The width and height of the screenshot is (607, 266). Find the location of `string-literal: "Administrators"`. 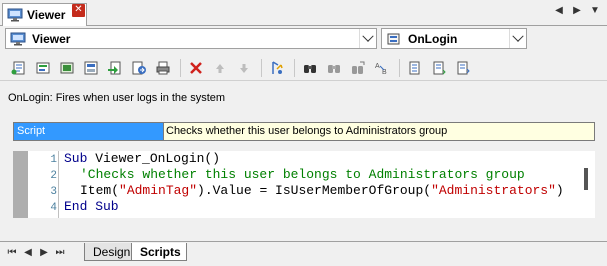

string-literal: "Administrators" is located at coordinates (493, 190).